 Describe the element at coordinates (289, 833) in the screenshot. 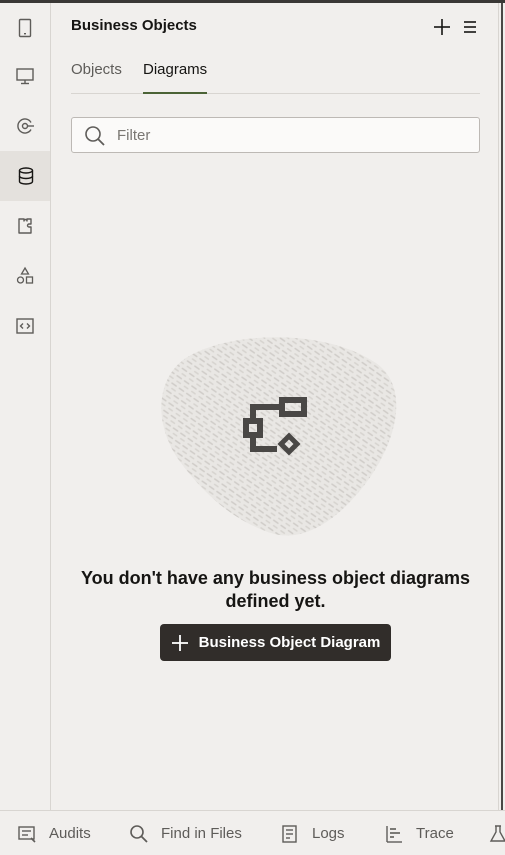

I see `logs-icon` at that location.